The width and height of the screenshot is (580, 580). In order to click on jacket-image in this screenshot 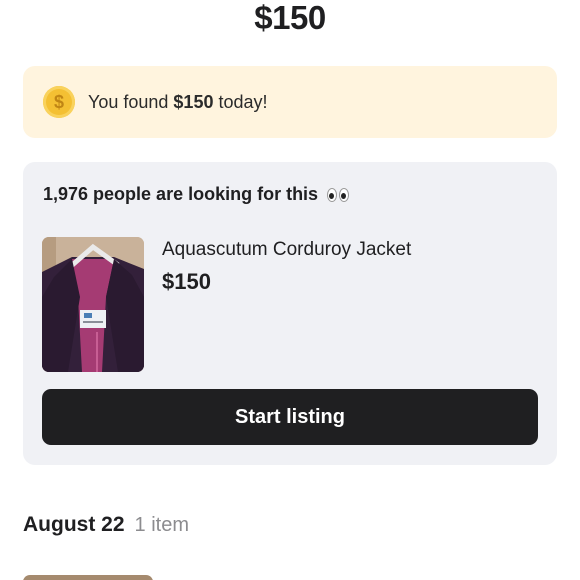, I will do `click(93, 304)`.